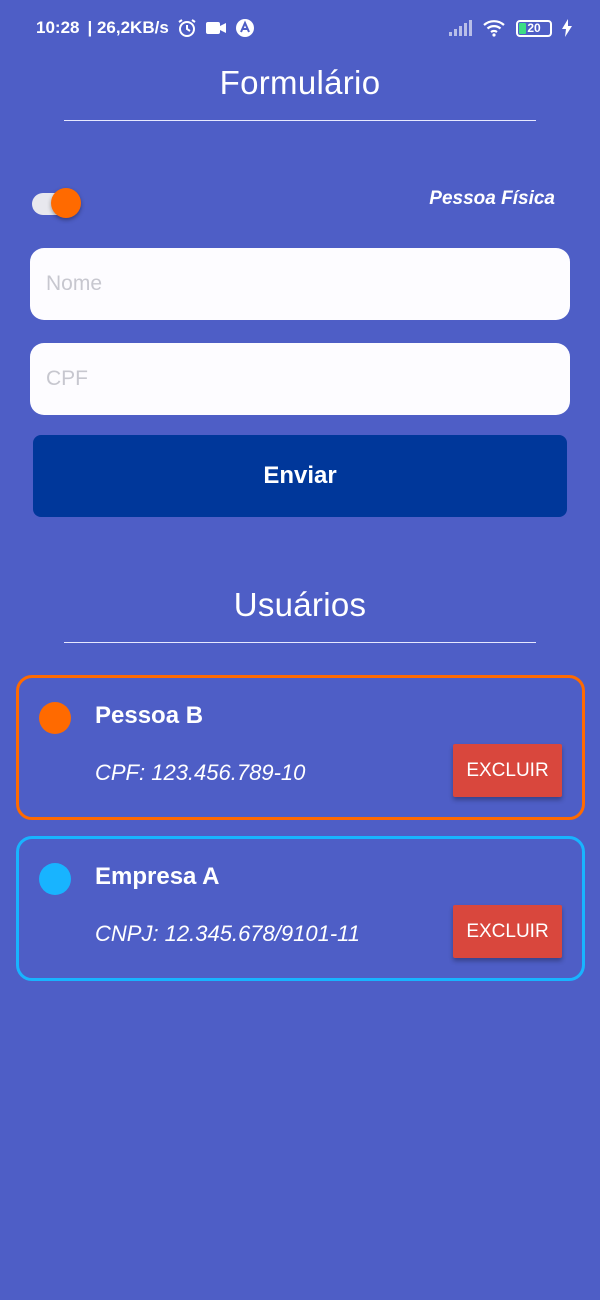 This screenshot has width=600, height=1300. I want to click on status-speed: | 26,2KB/s, so click(128, 27).